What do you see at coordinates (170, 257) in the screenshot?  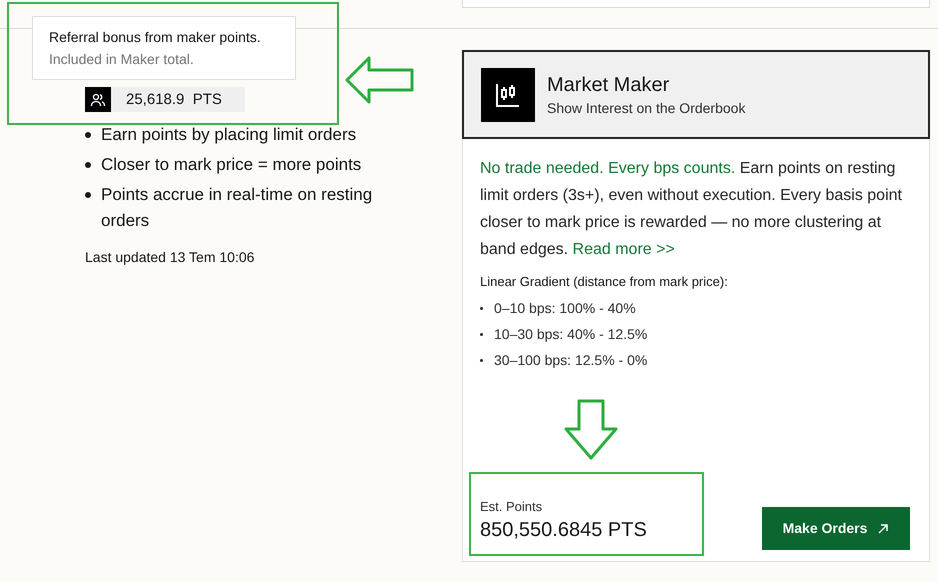 I see `last-updated-text: Last updated 13 Tem 10:06` at bounding box center [170, 257].